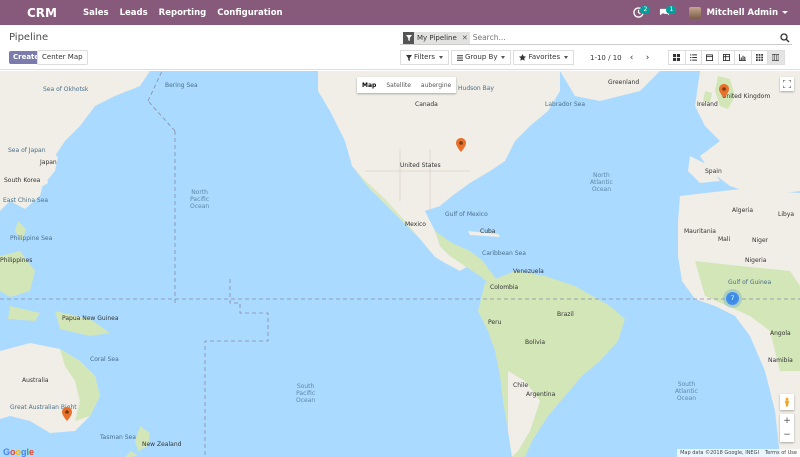  Describe the element at coordinates (541, 394) in the screenshot. I see `place-label: Argentina` at that location.